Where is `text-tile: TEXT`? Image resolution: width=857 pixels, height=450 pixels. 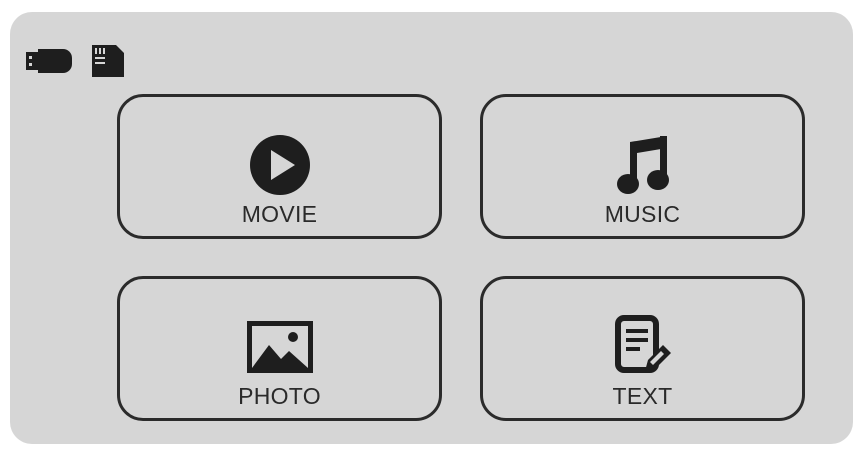
text-tile: TEXT is located at coordinates (642, 348).